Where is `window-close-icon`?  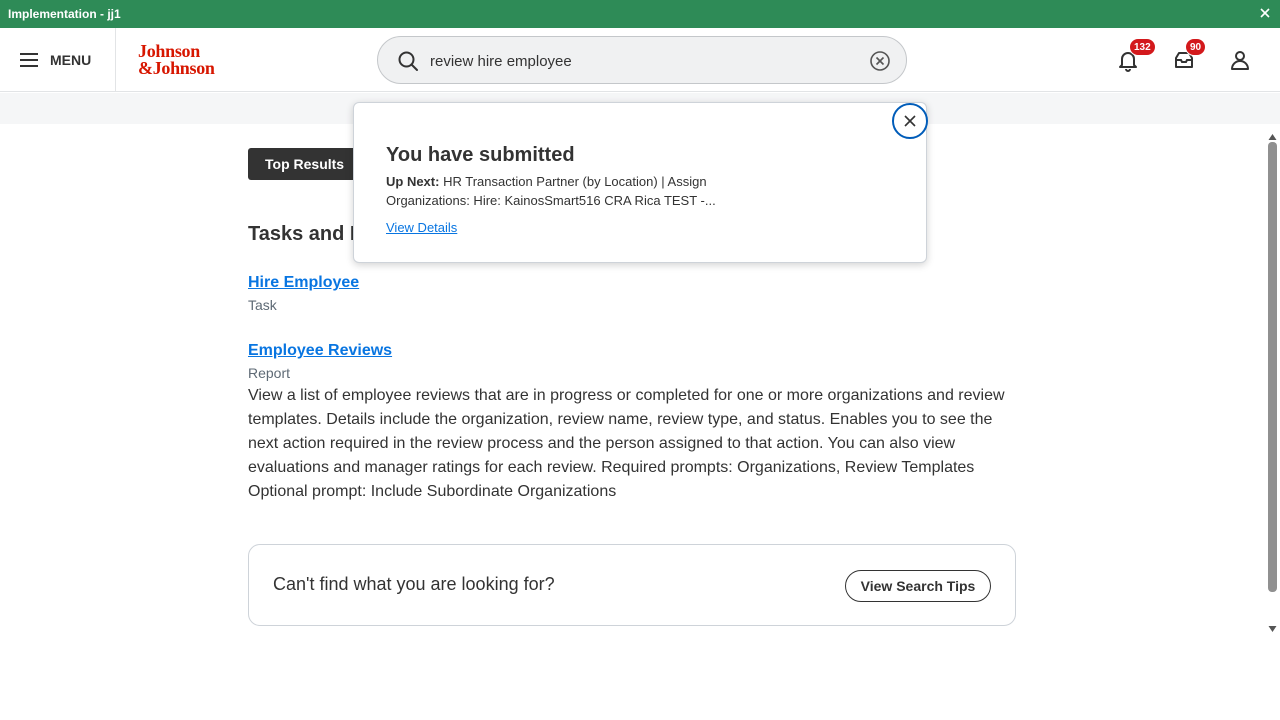
window-close-icon is located at coordinates (1265, 13).